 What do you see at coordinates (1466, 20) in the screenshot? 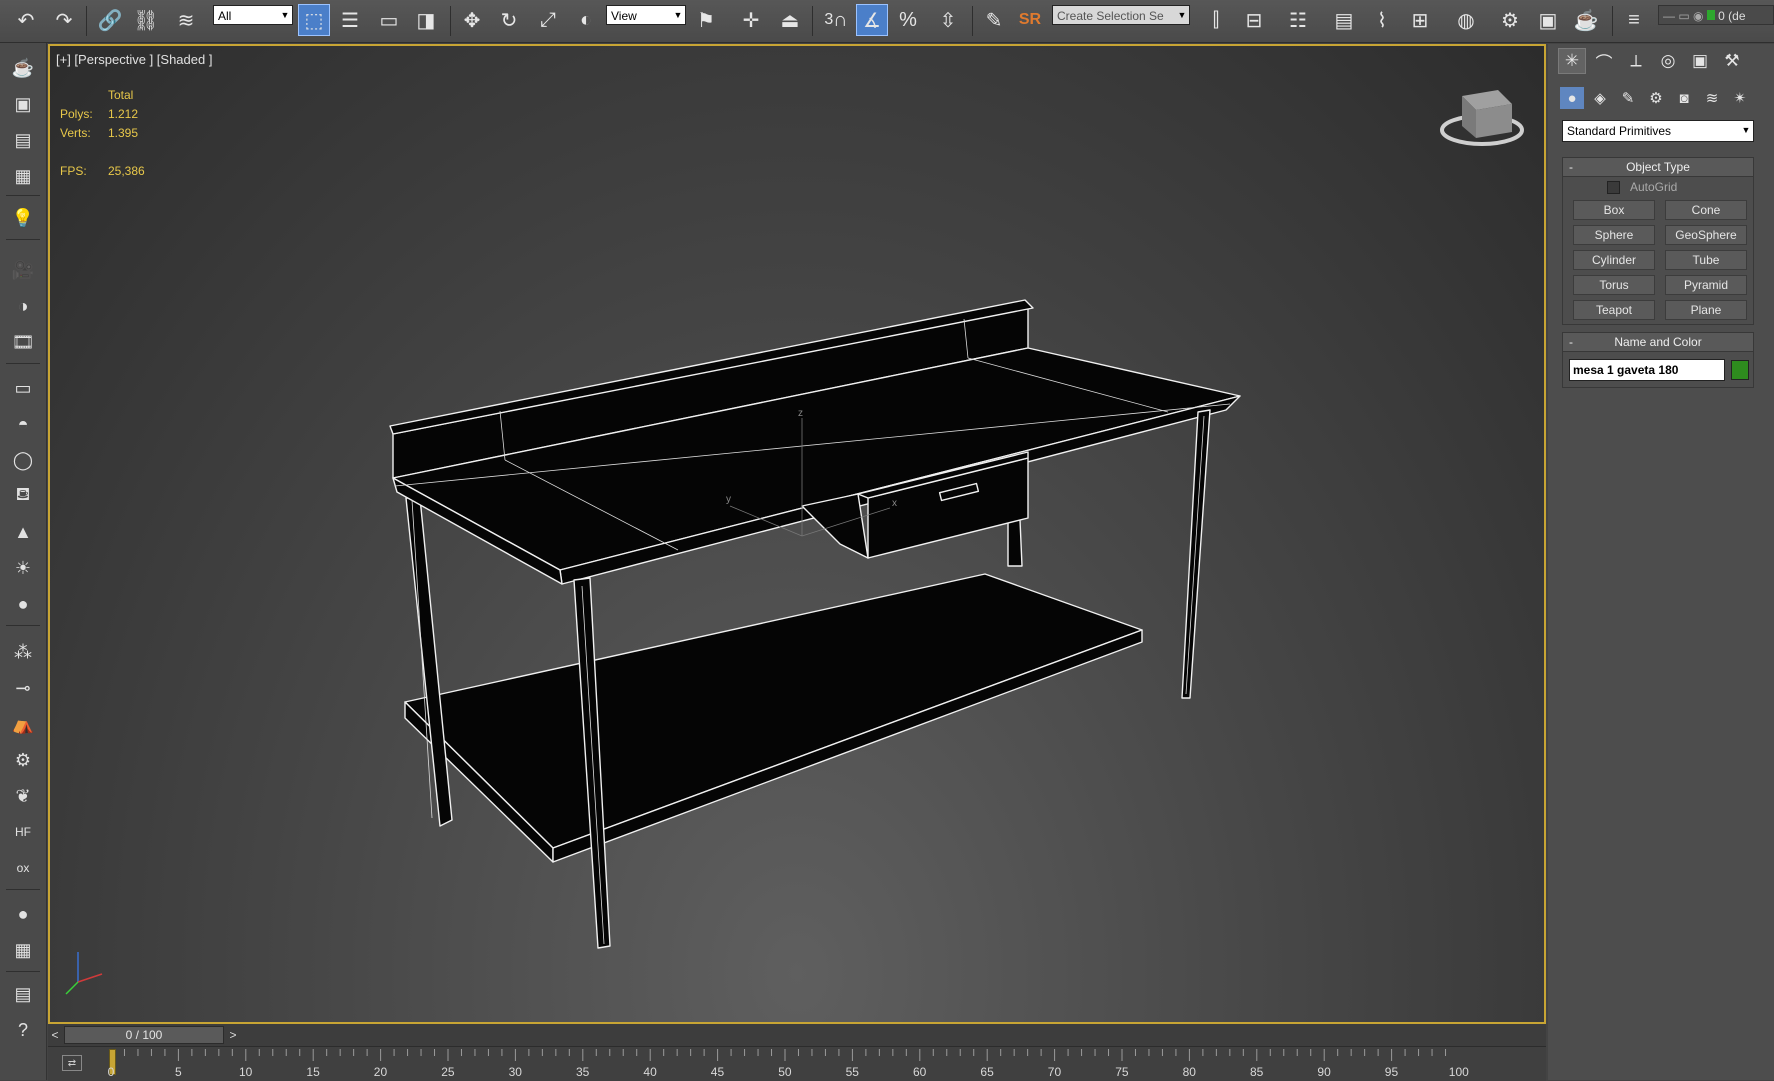
I see `material-editor-icon: ◍` at bounding box center [1466, 20].